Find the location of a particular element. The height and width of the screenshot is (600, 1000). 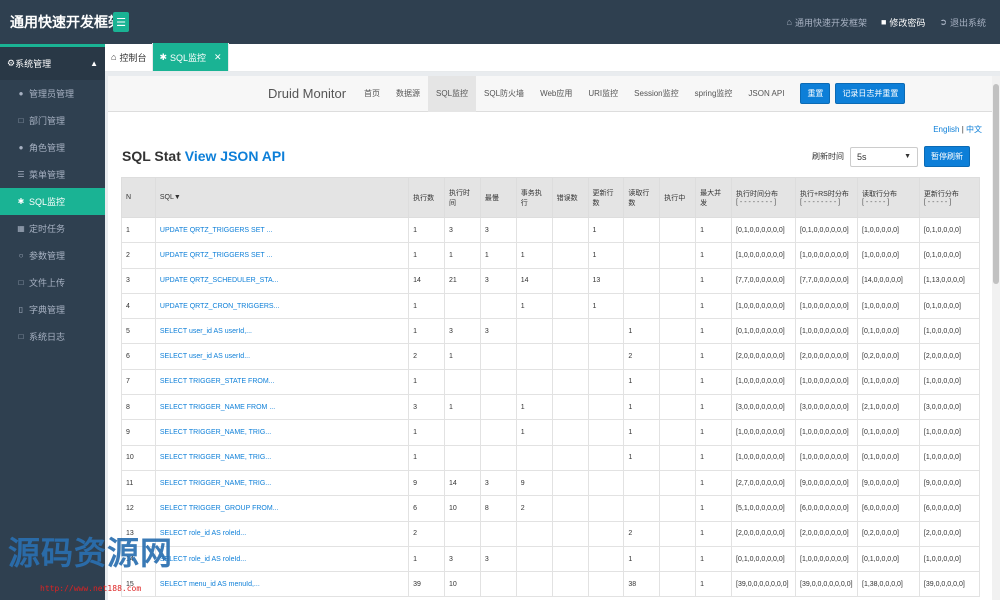

col-exec-hist: 执行时间分布 [ - - - - - - - - ] is located at coordinates (764, 197).